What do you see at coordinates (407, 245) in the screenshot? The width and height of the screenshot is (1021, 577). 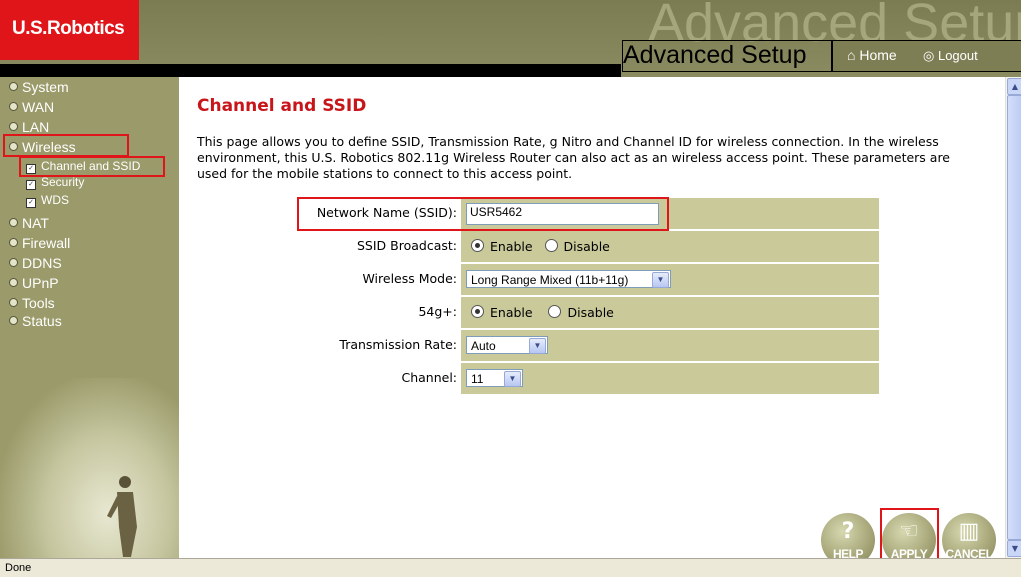 I see `broadcast-label: SSID Broadcast:` at bounding box center [407, 245].